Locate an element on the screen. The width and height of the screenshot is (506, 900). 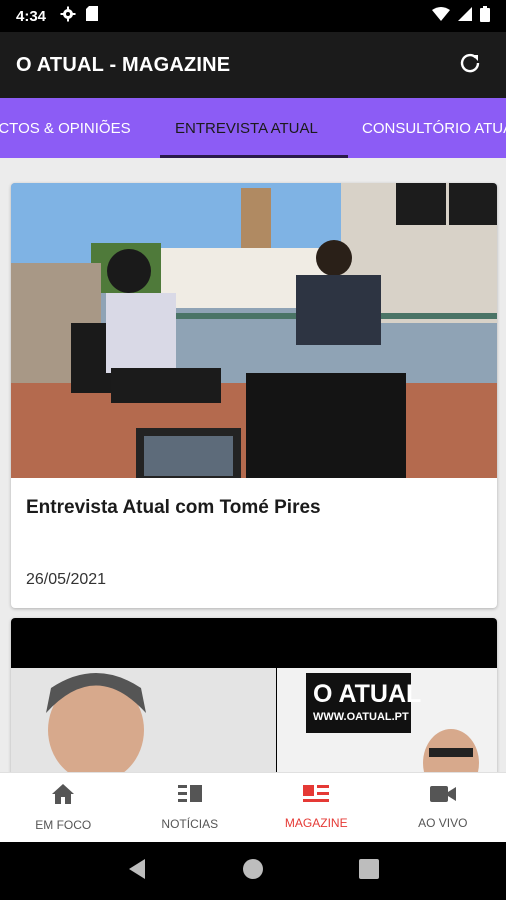
home-circle-icon is located at coordinates (253, 871).